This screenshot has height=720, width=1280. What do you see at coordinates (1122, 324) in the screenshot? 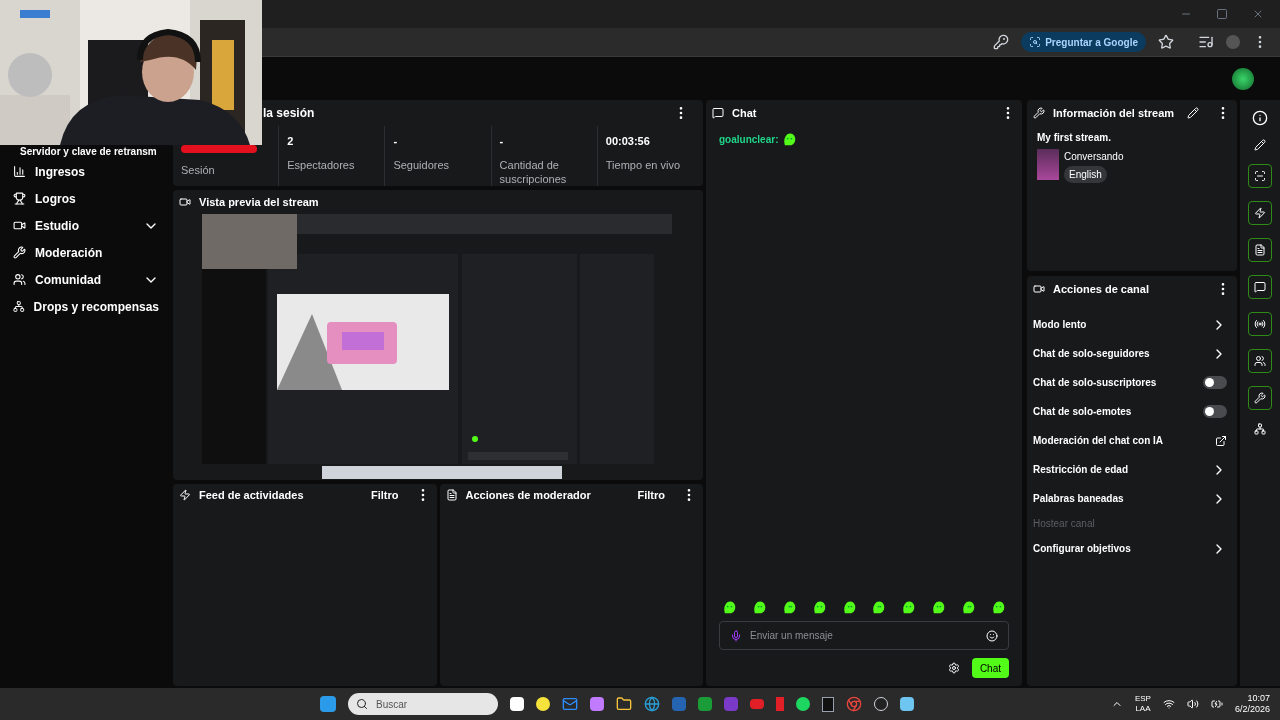
I see `channel-action-item: Modo lento` at bounding box center [1122, 324].